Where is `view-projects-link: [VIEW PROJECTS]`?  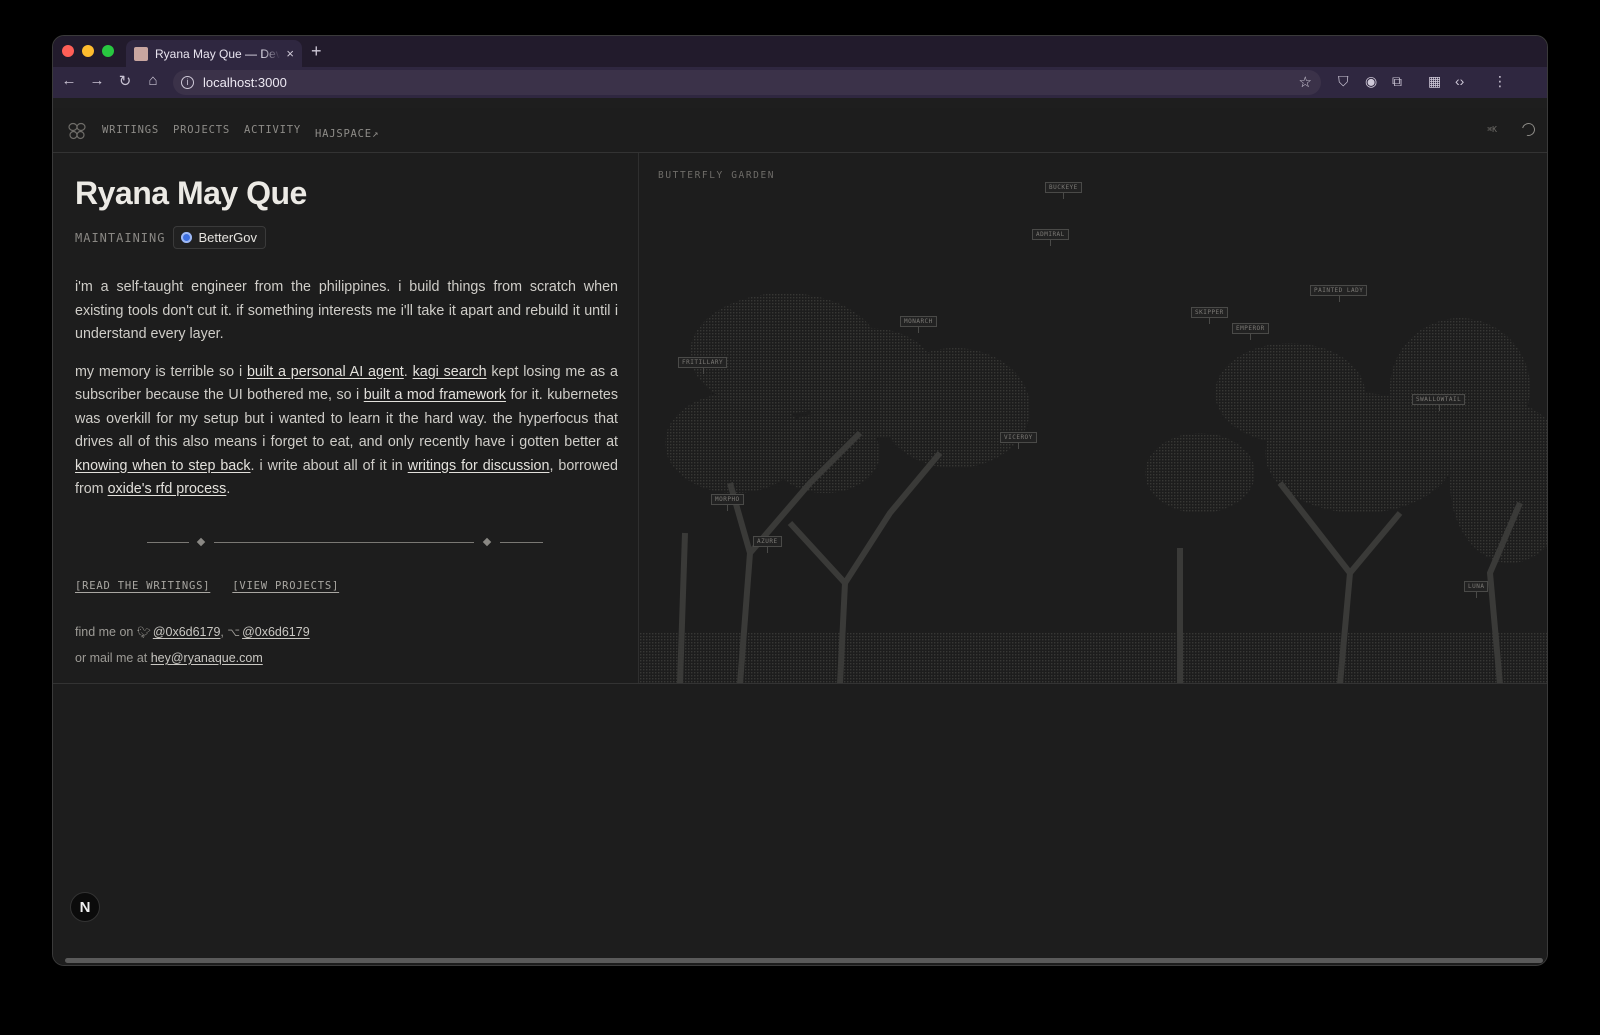 view-projects-link: [VIEW PROJECTS] is located at coordinates (285, 586).